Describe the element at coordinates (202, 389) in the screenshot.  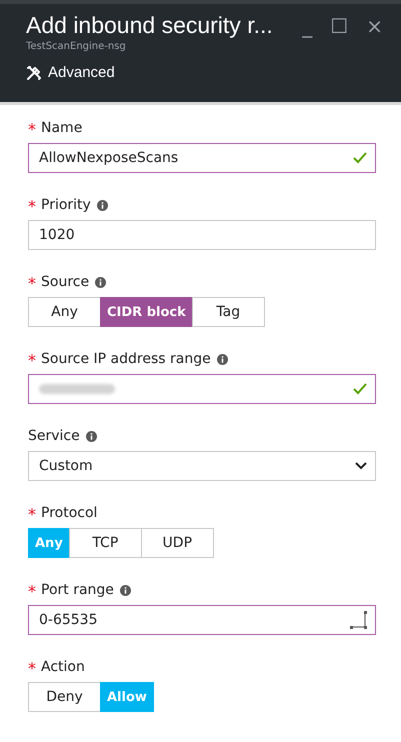
I see `text-field` at that location.